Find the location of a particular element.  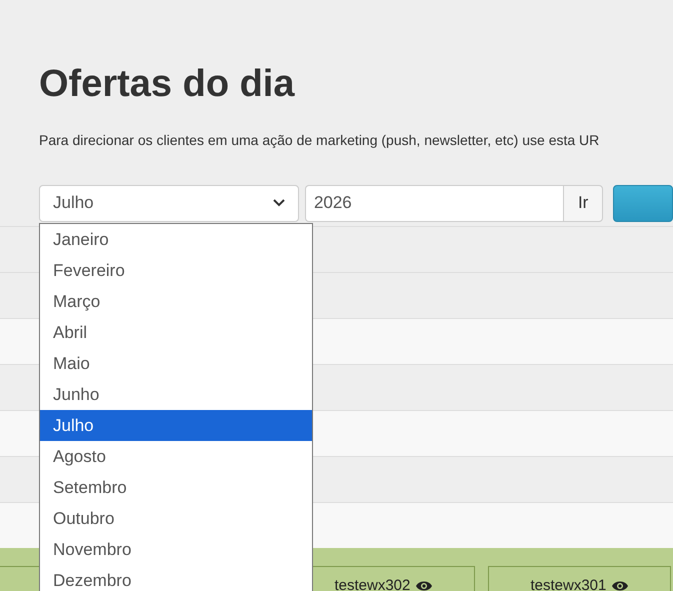

month-option: Maio is located at coordinates (176, 363).